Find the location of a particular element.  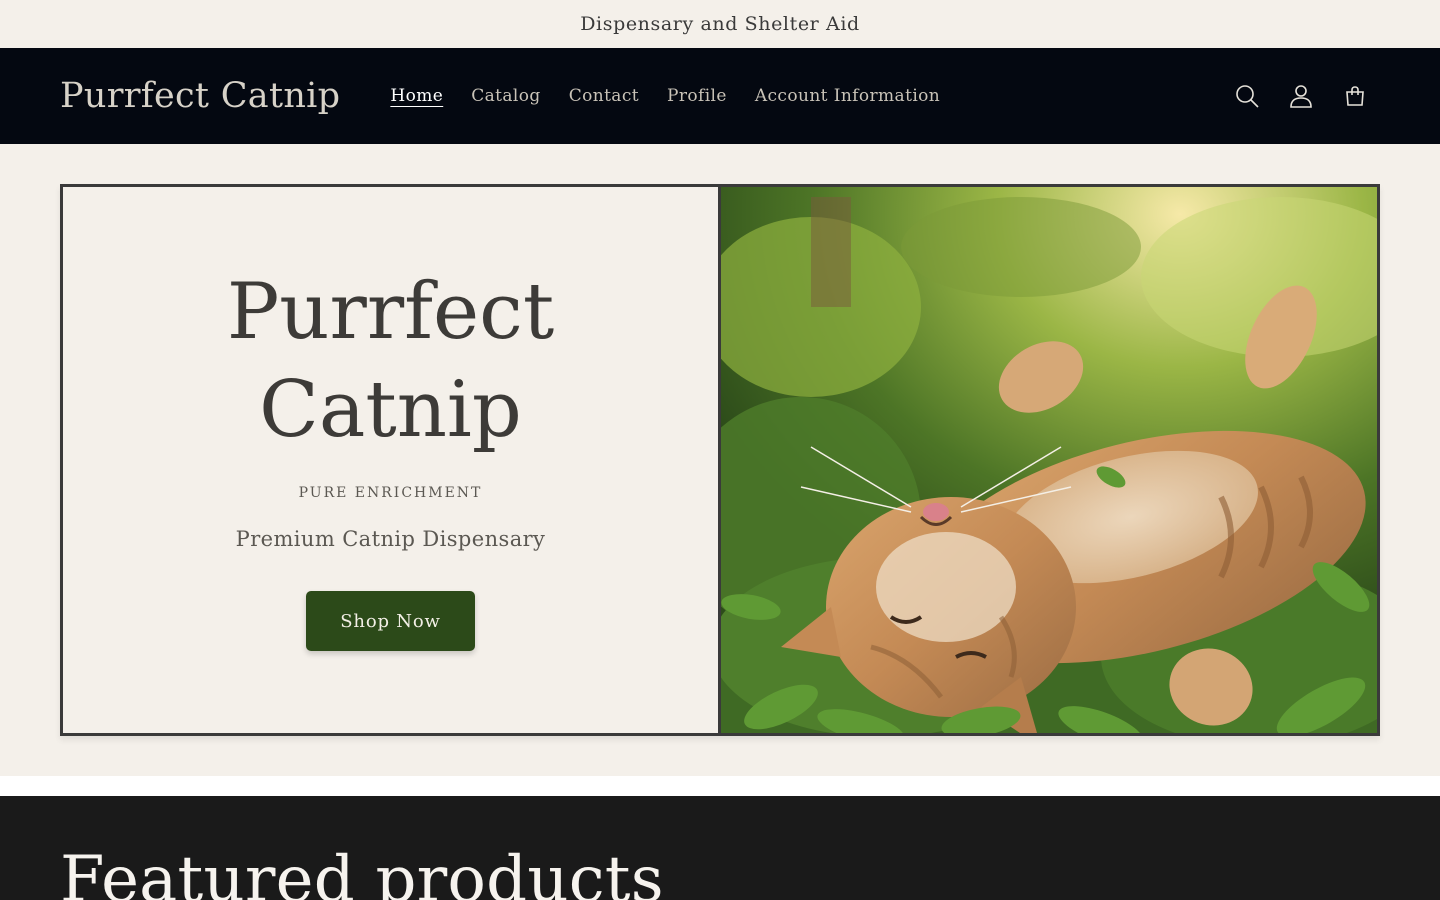

cart-icon is located at coordinates (1355, 96).